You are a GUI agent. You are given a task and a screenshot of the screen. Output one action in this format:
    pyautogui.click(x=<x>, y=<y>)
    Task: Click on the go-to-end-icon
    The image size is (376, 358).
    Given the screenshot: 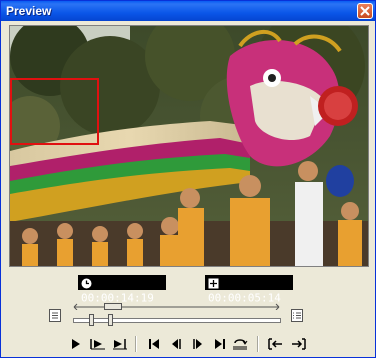 What is the action you would take?
    pyautogui.click(x=220, y=344)
    